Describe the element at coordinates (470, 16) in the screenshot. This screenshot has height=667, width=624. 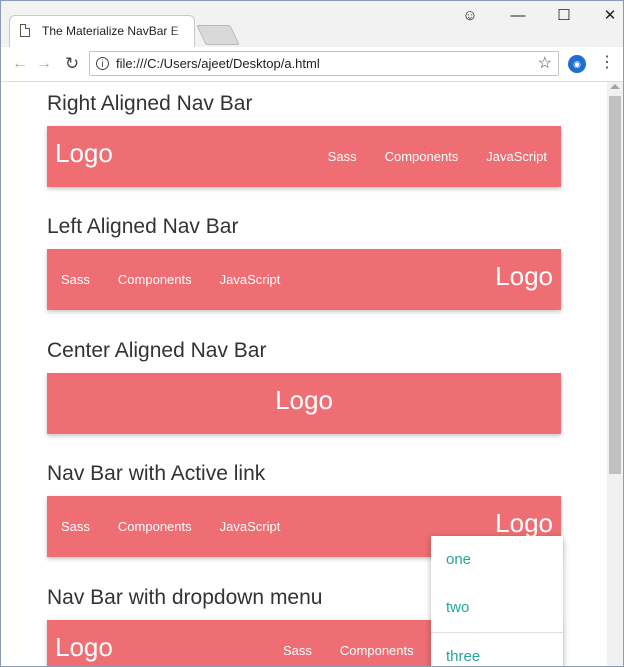
I see `profile-icon: ☺` at that location.